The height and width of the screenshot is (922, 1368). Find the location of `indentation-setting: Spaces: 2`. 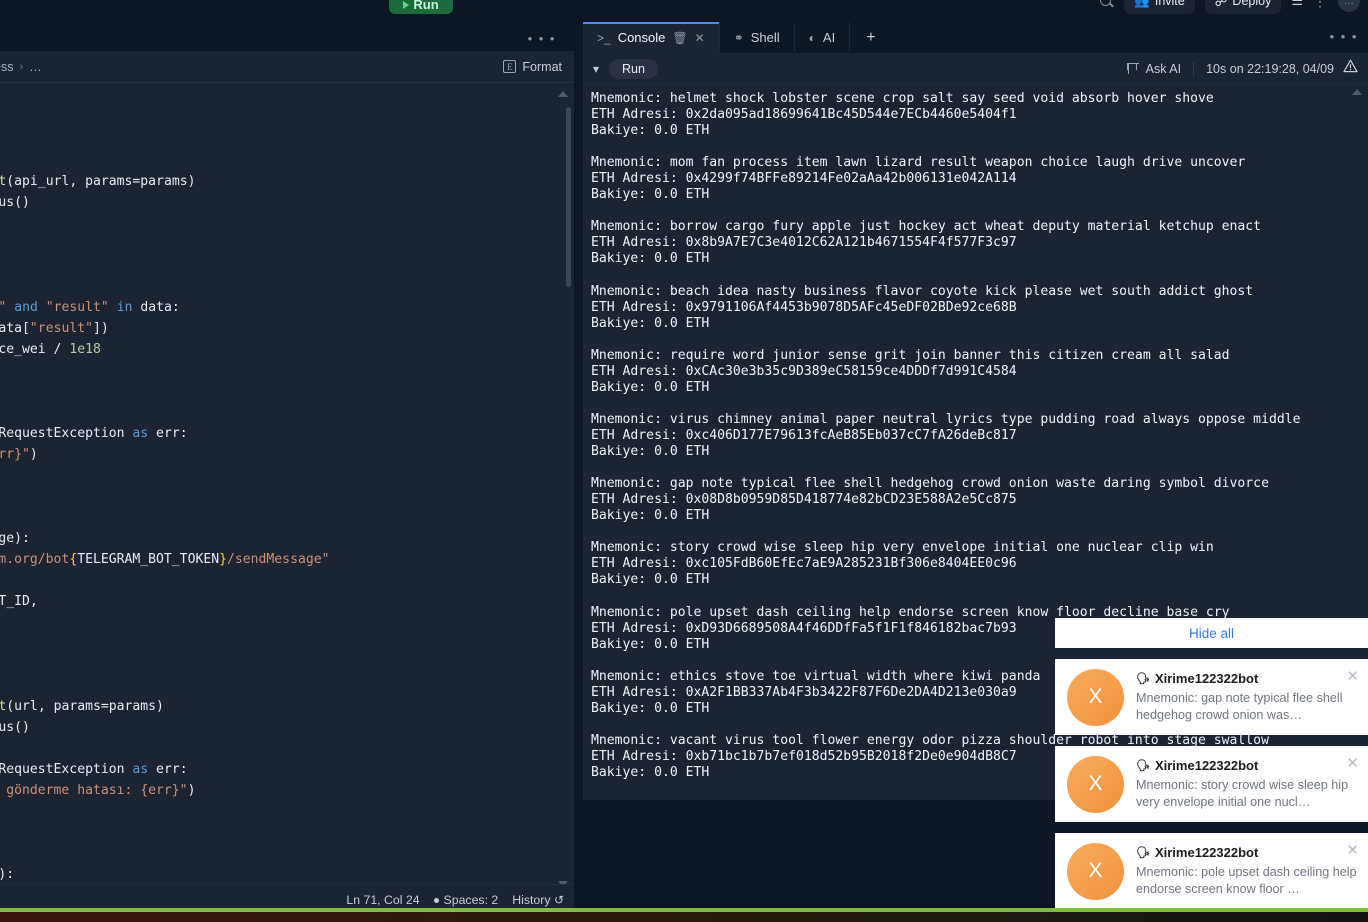

indentation-setting: Spaces: 2 is located at coordinates (466, 899).